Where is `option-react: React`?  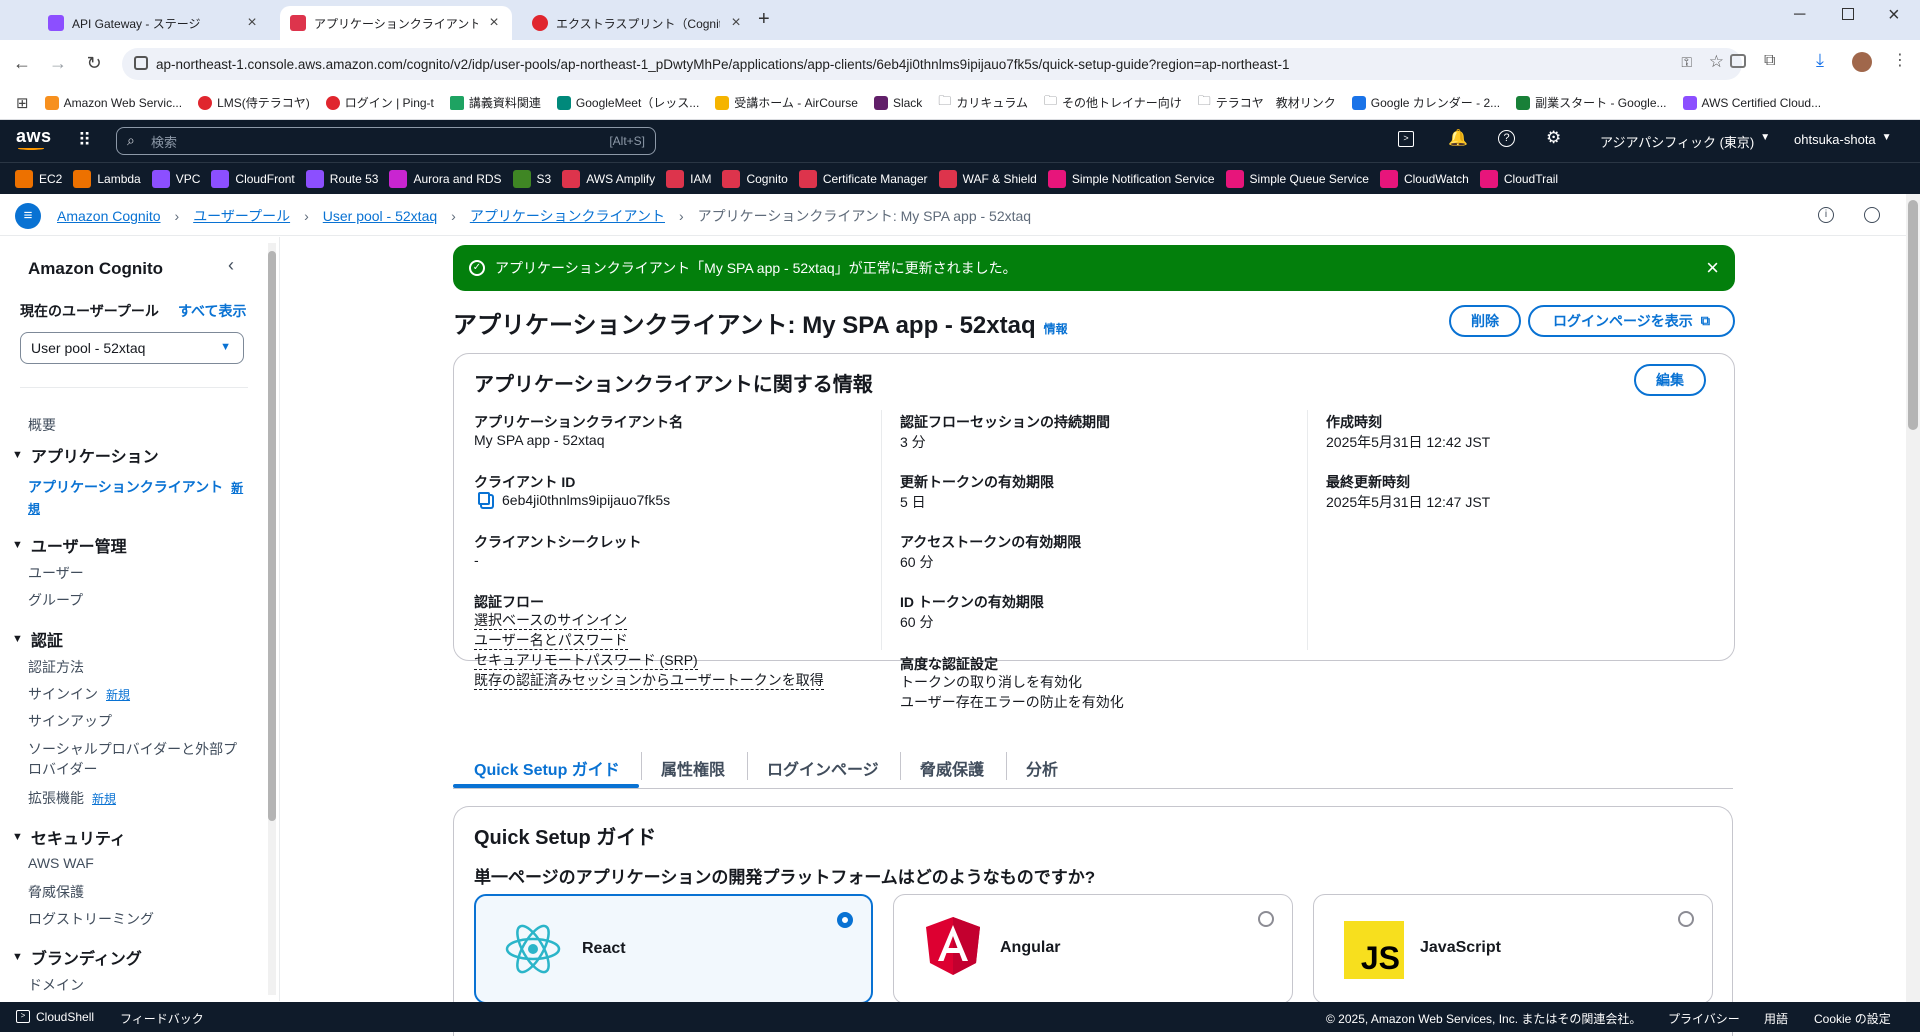
option-react: React is located at coordinates (673, 949).